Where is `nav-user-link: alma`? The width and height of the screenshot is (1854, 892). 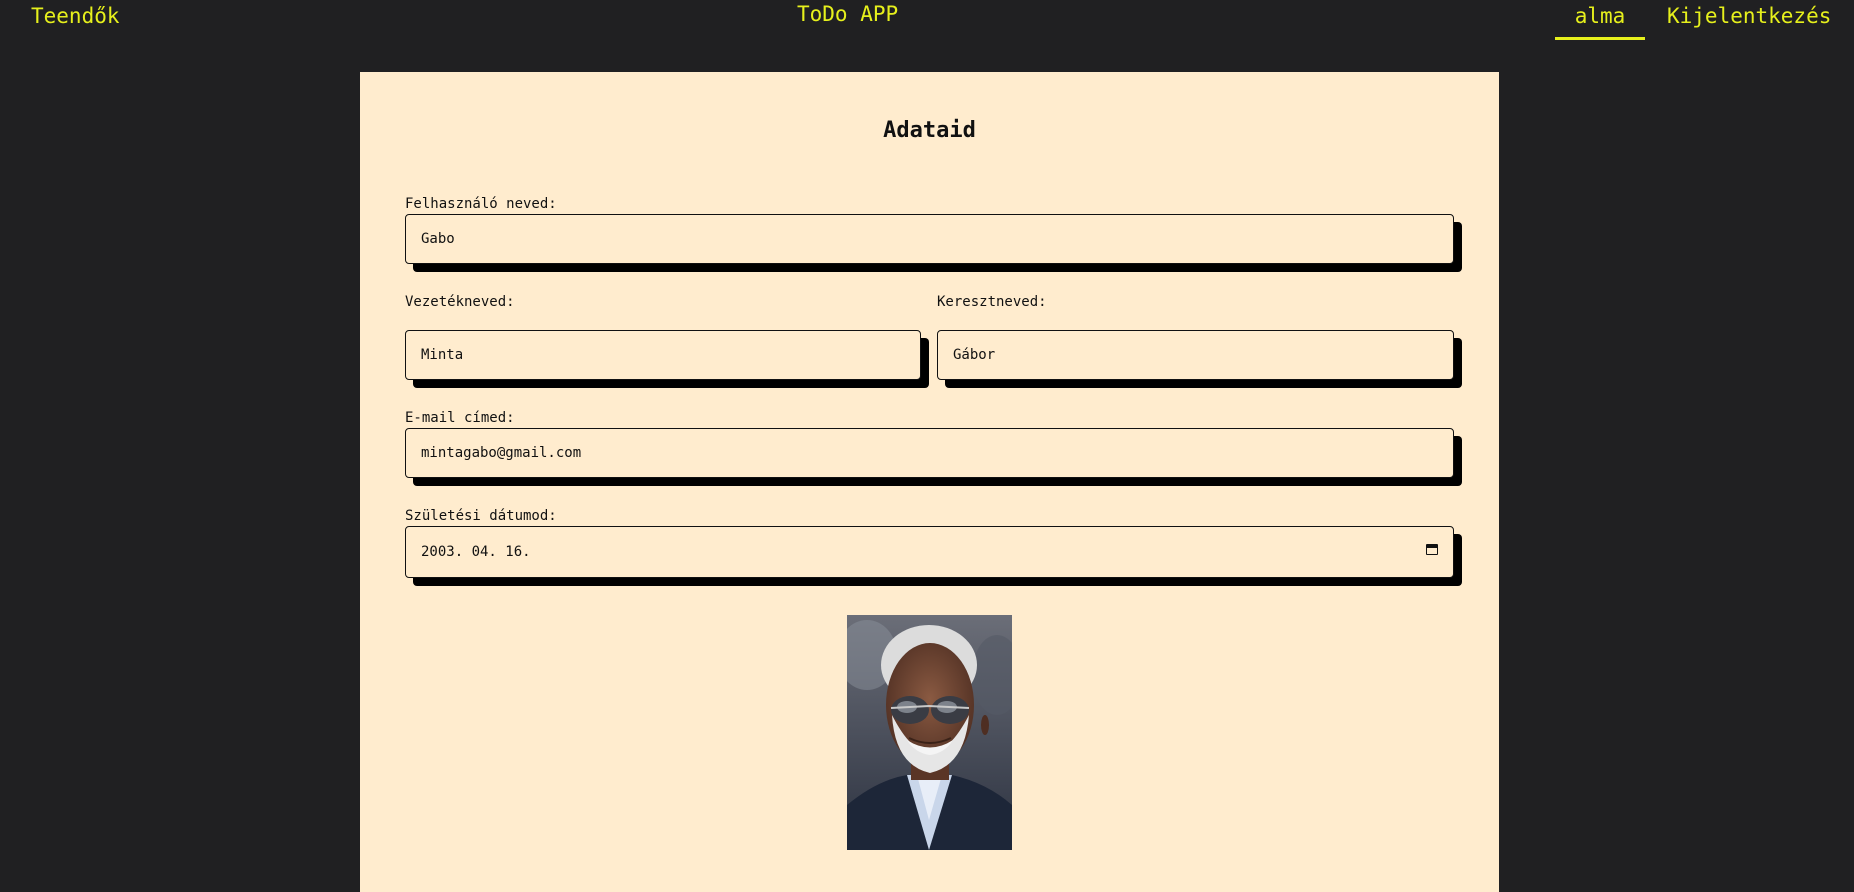
nav-user-link: alma is located at coordinates (1600, 22).